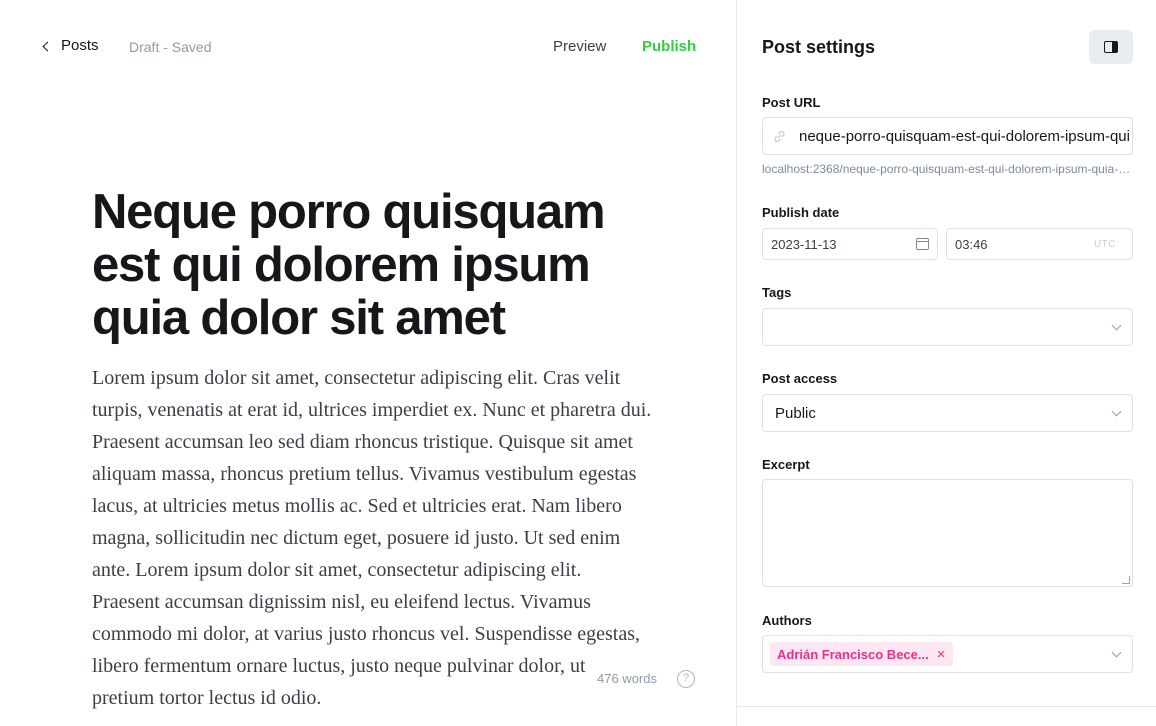  I want to click on sidebar-toggle-icon, so click(1111, 47).